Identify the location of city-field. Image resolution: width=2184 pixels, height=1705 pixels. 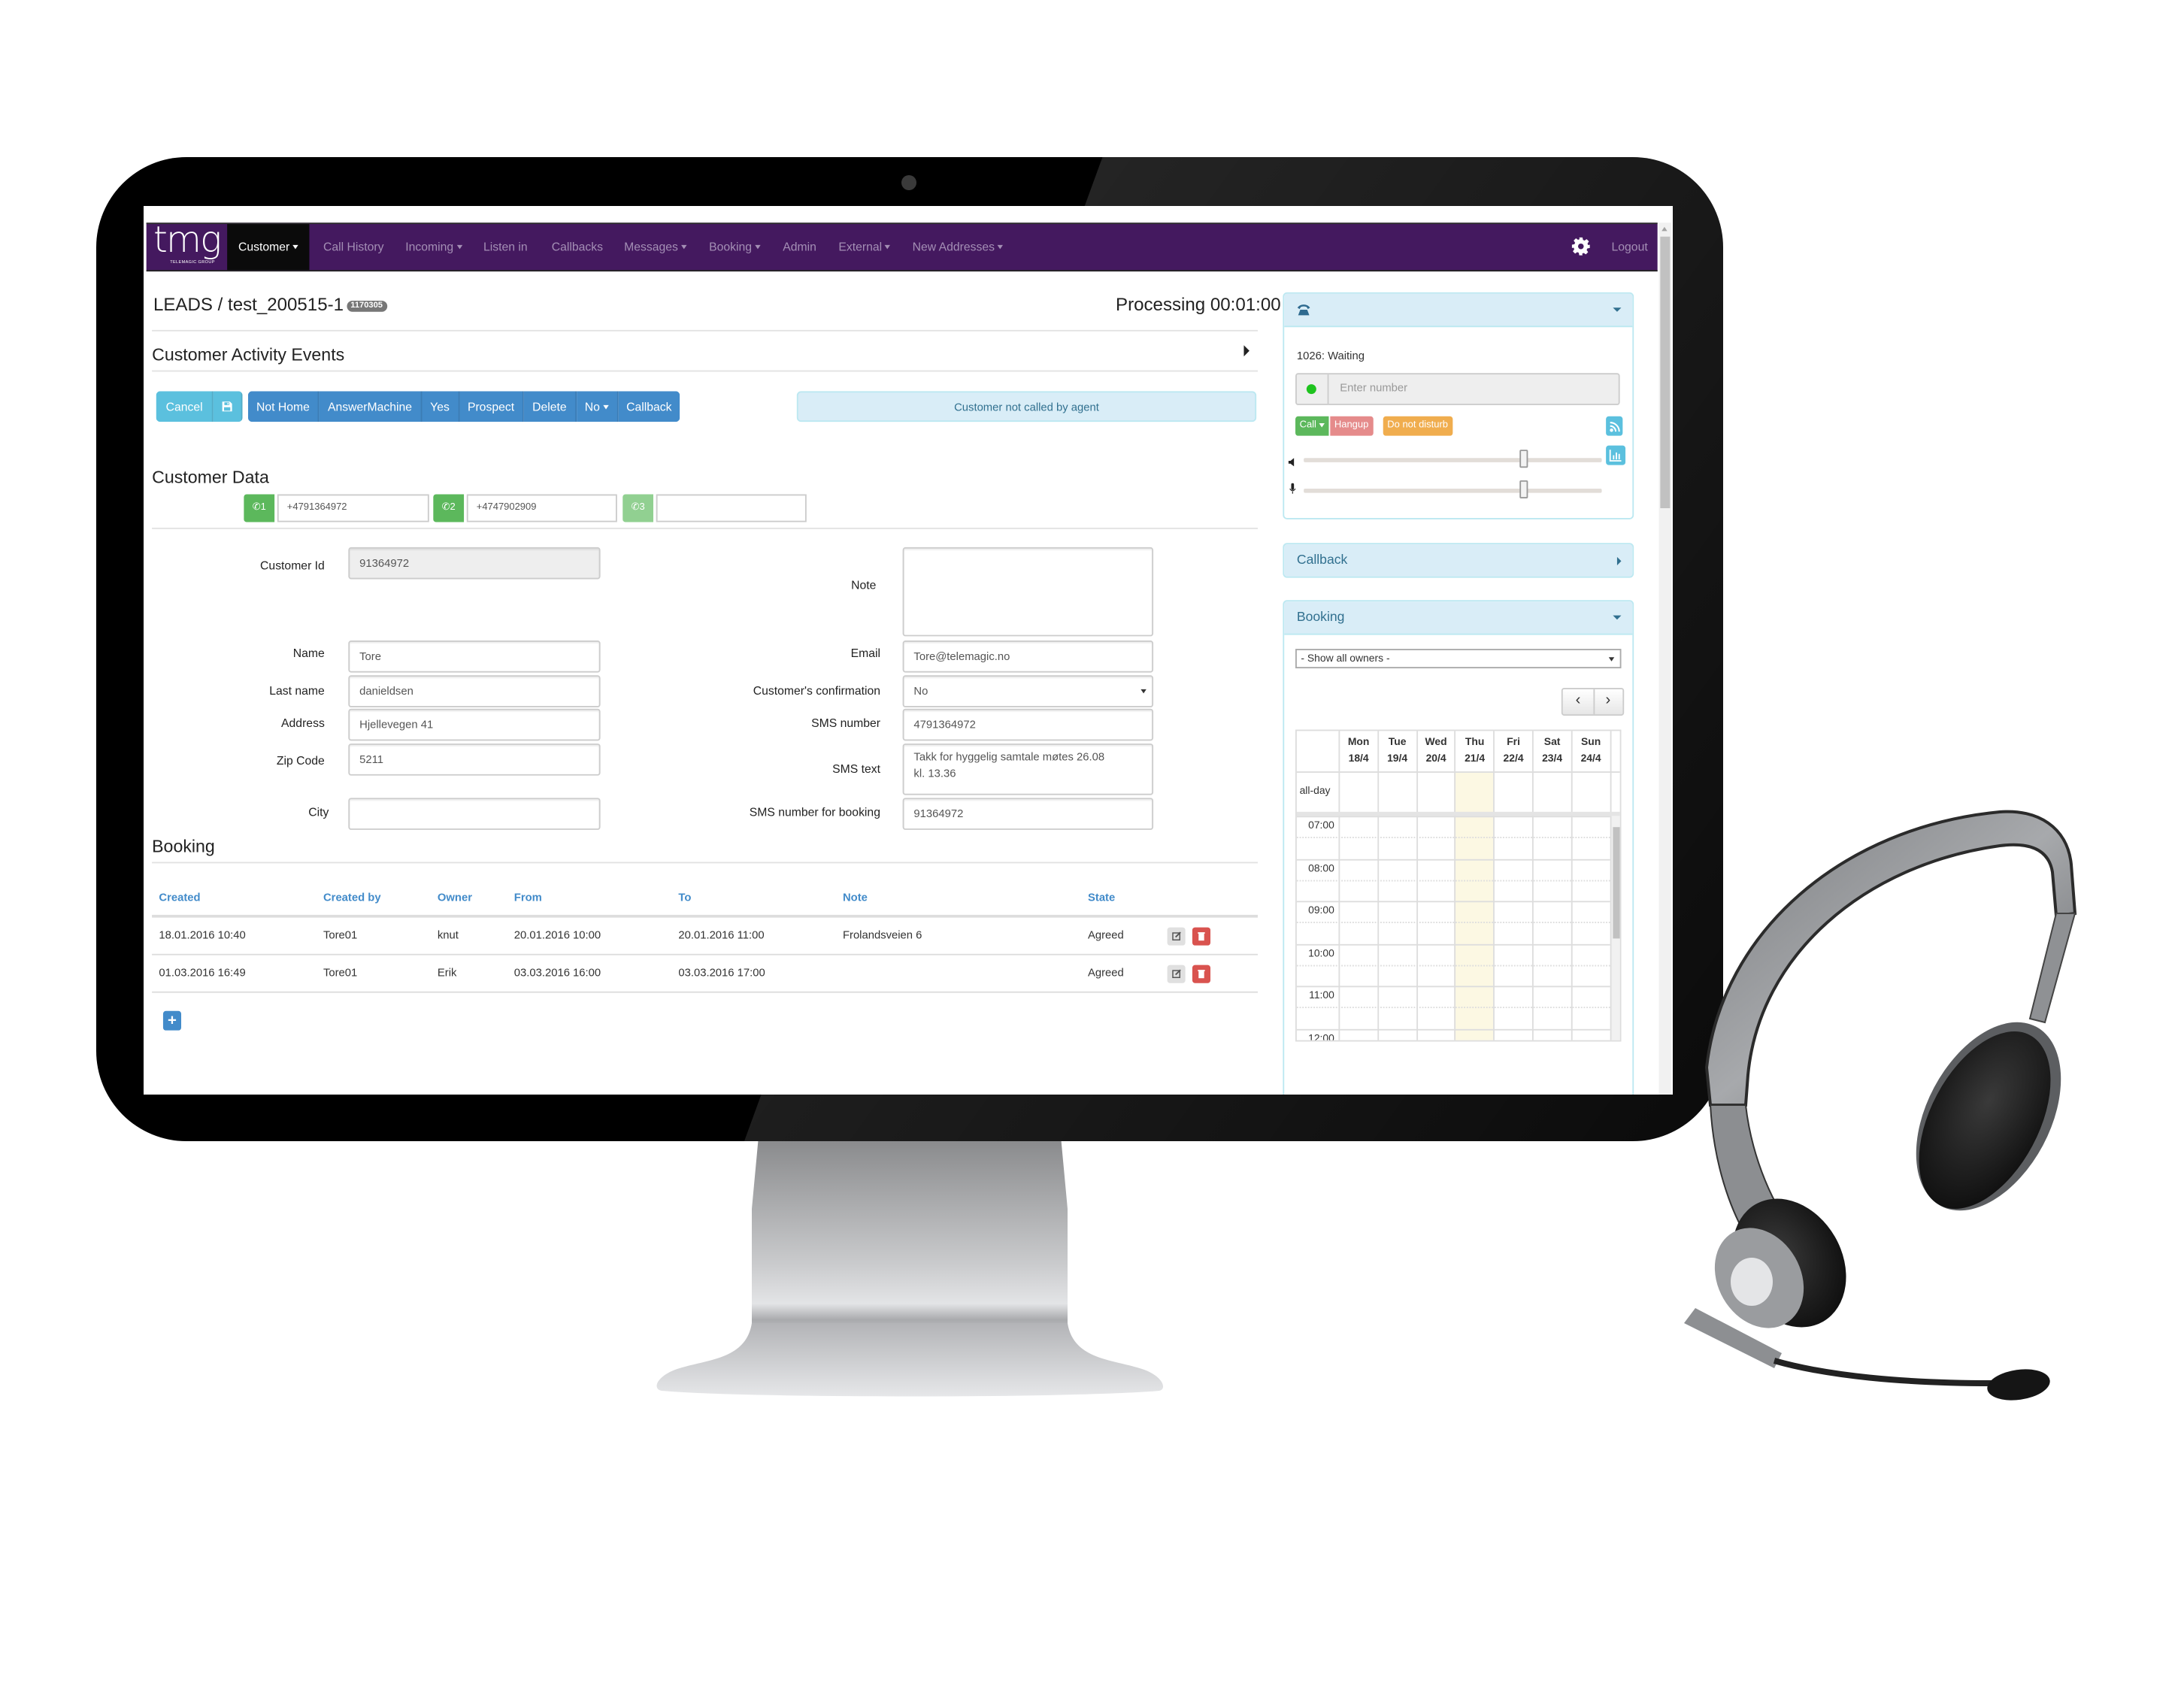
(474, 814).